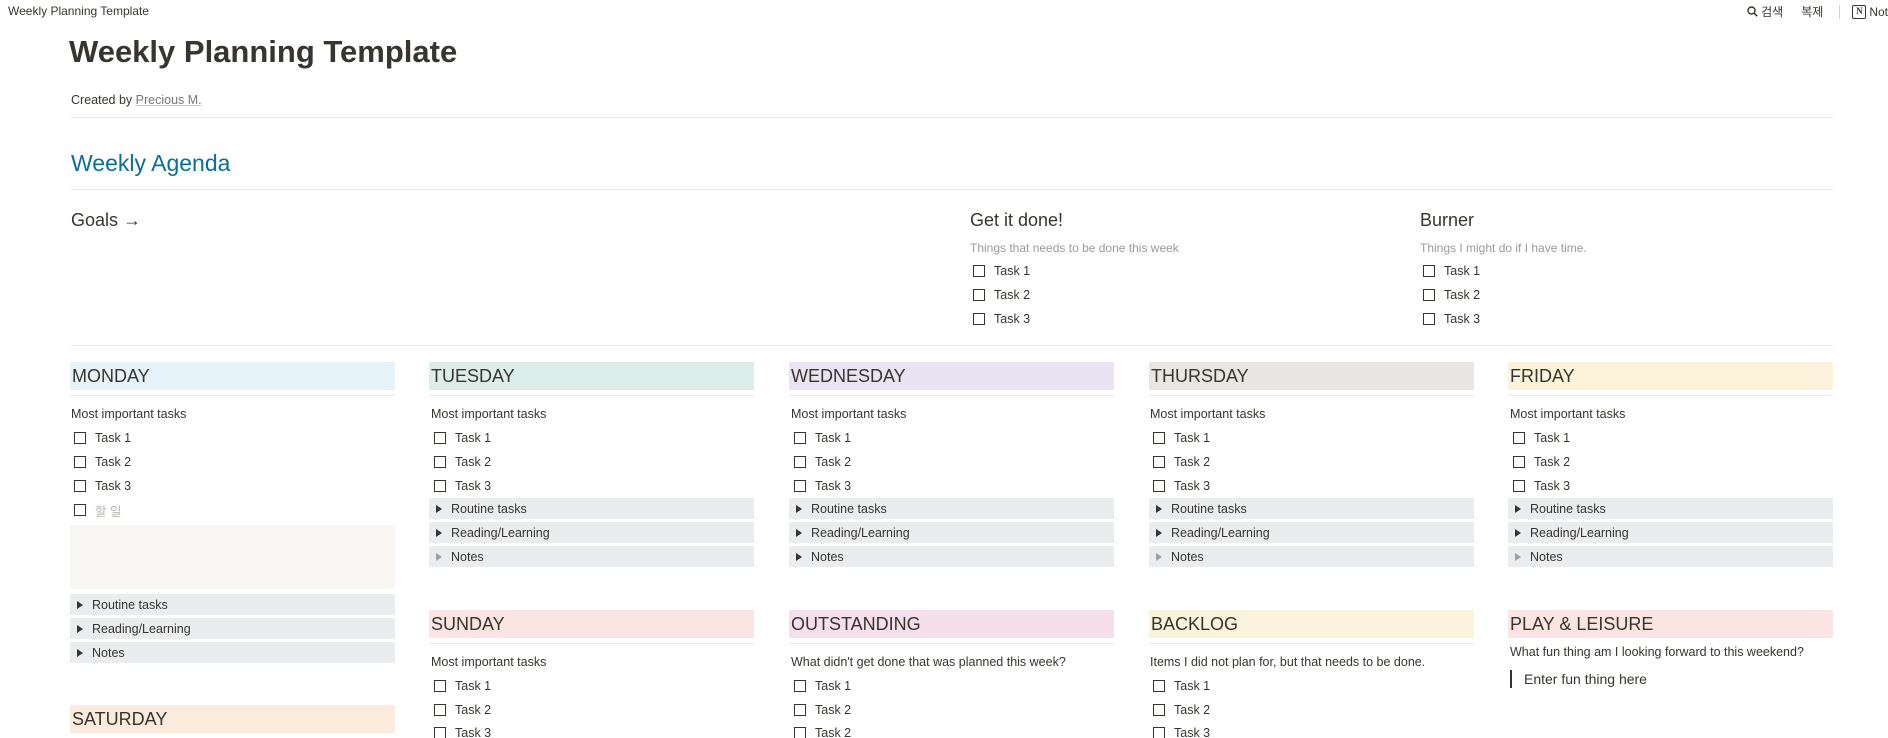  Describe the element at coordinates (78, 11) in the screenshot. I see `breadcrumb: Weekly Planning Template` at that location.